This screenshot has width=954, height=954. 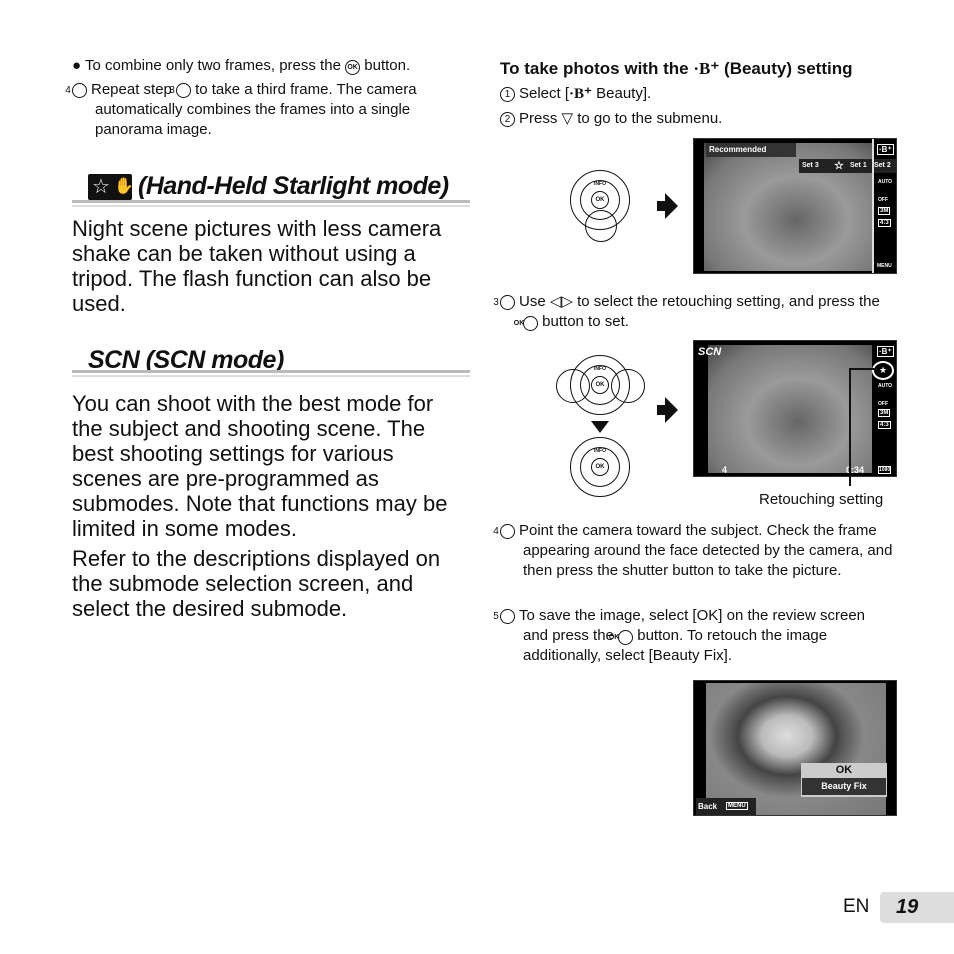 What do you see at coordinates (600, 427) in the screenshot?
I see `down-triangle-icon` at bounding box center [600, 427].